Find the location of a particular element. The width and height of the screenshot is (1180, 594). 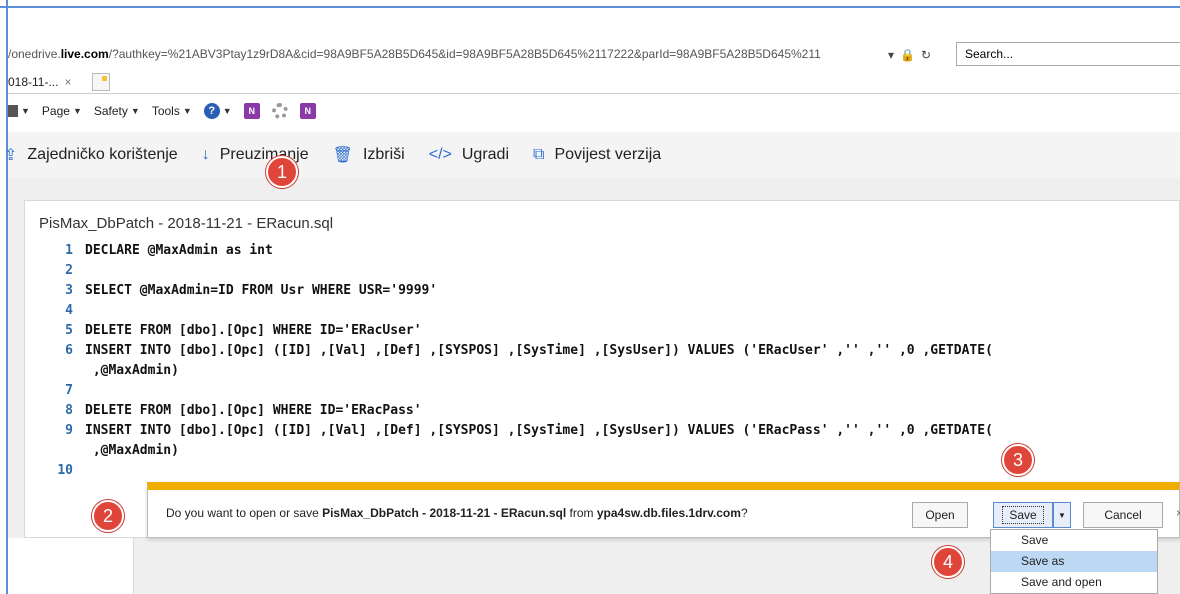

lock-icon: 🔒 is located at coordinates (907, 55).